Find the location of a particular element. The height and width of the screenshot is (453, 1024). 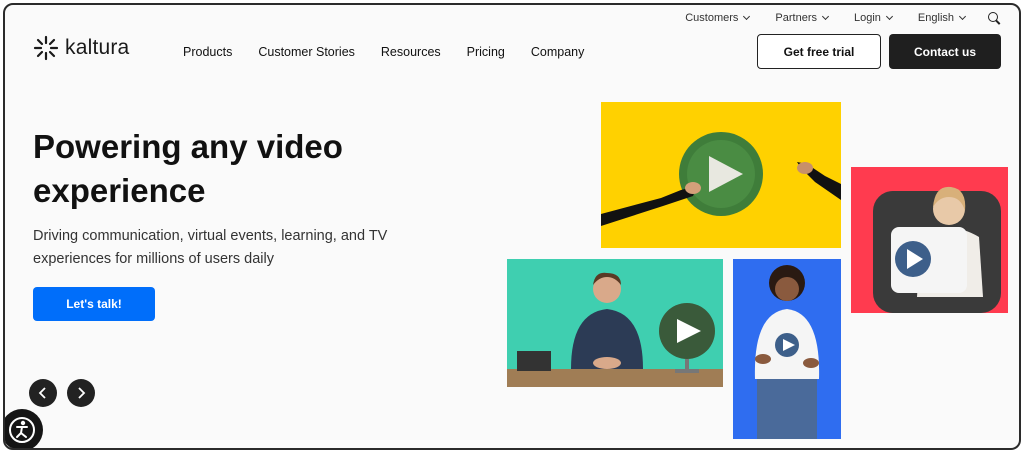

hero-image-yellow is located at coordinates (721, 175).